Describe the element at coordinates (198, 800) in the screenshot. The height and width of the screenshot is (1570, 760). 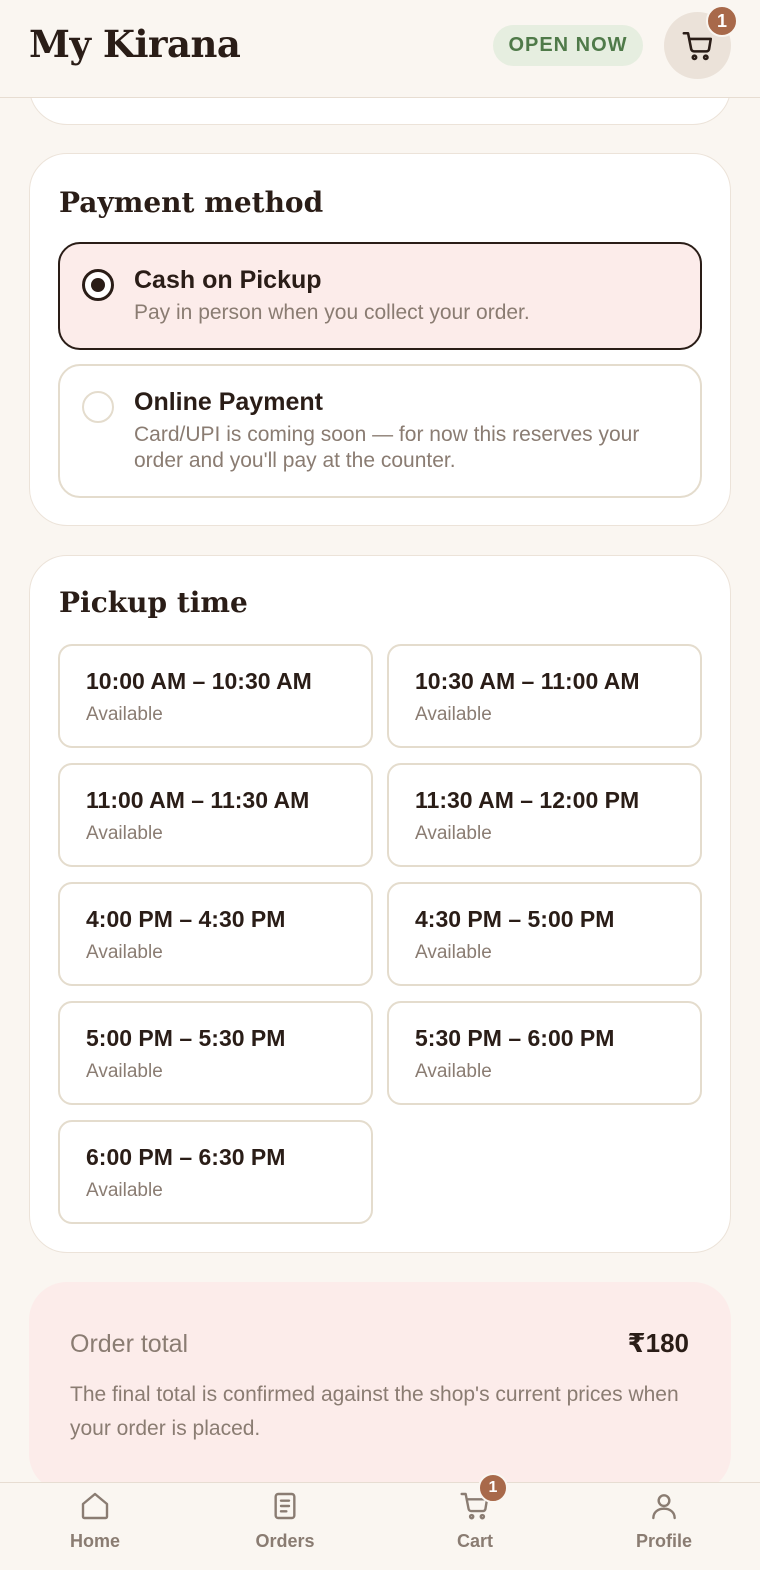
I see `slot-time: 11:00 AM – 11:30 AM` at that location.